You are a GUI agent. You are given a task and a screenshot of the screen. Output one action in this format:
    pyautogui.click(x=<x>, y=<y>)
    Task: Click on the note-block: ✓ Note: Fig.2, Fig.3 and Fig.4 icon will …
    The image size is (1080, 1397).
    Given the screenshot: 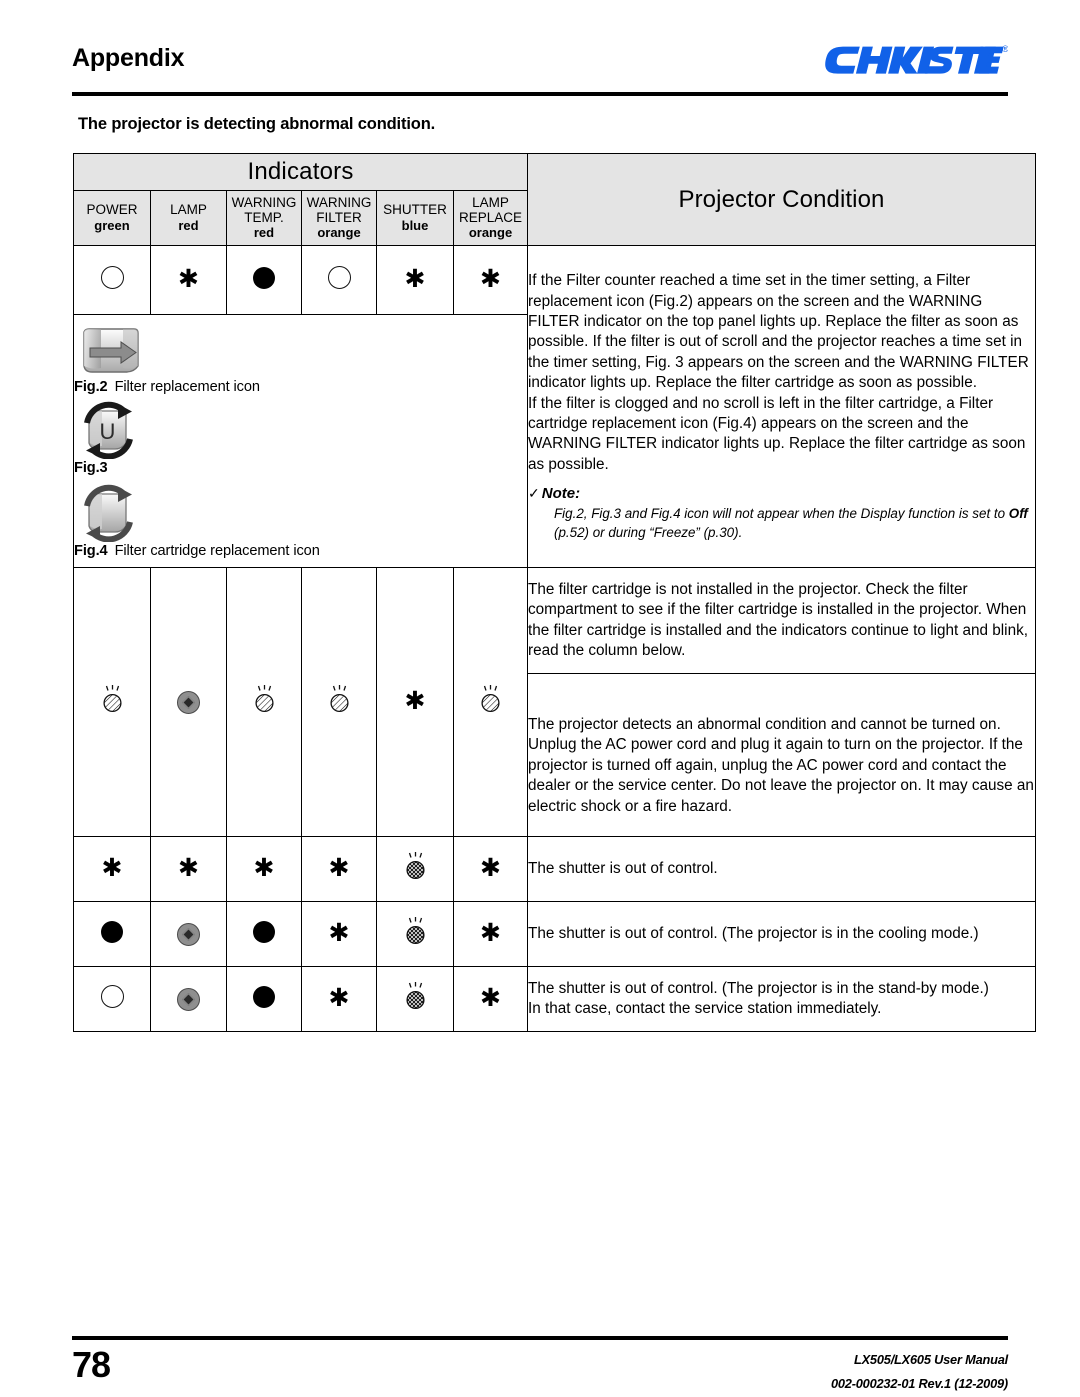 What is the action you would take?
    pyautogui.click(x=781, y=512)
    